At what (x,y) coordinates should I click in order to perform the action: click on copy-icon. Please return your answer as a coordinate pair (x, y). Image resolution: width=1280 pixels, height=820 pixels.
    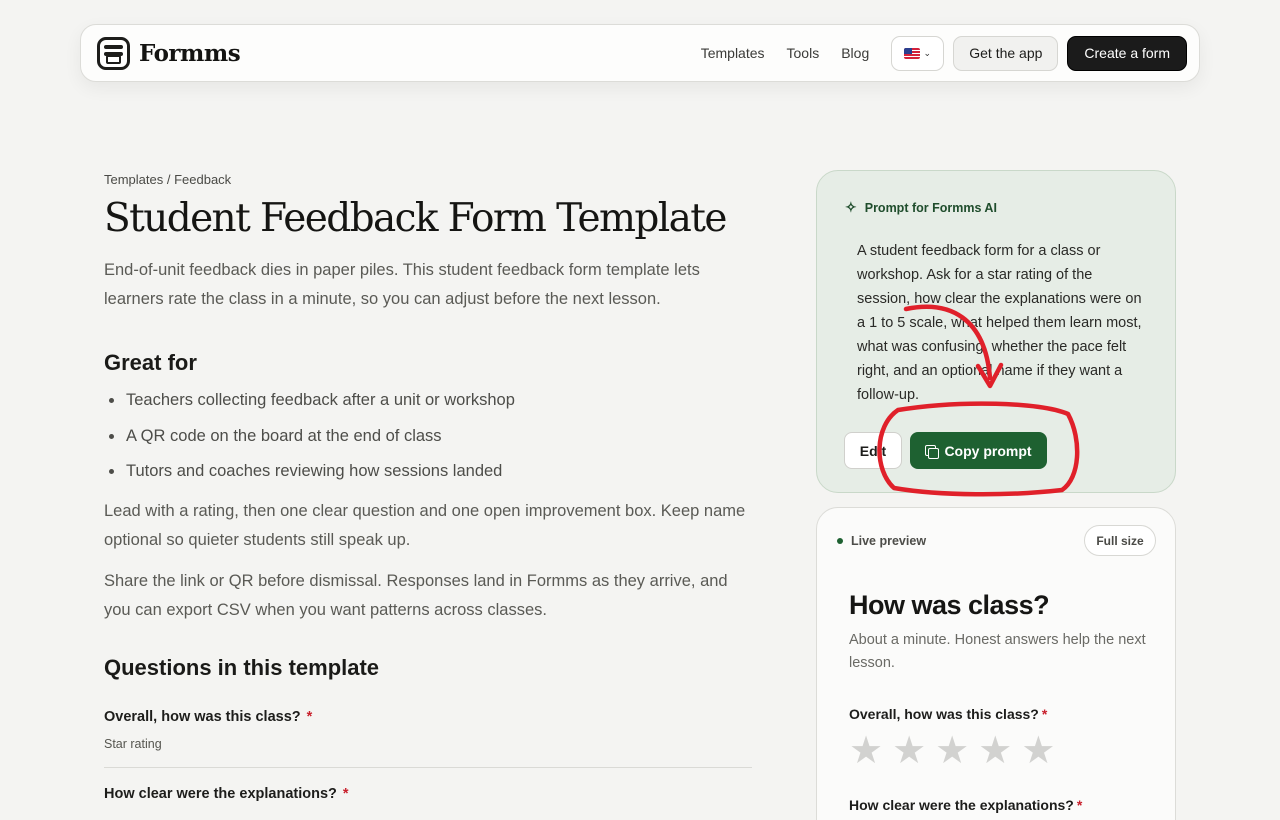
    Looking at the image, I should click on (932, 452).